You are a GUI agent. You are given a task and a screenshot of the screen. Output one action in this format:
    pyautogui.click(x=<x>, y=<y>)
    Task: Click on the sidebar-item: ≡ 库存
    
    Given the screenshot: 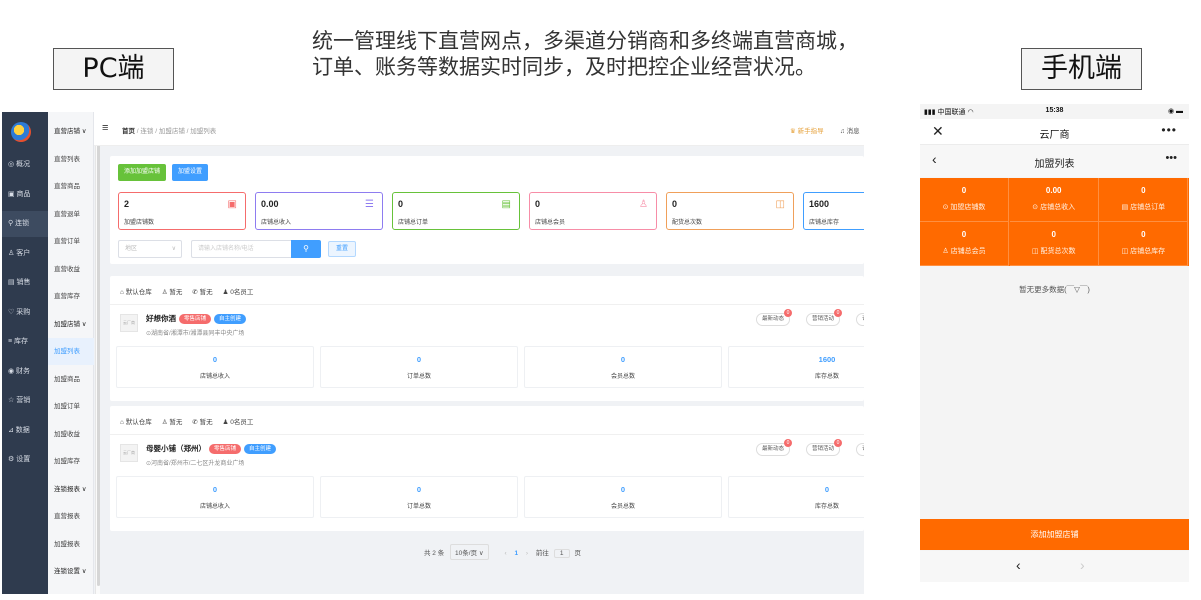 What is the action you would take?
    pyautogui.click(x=25, y=342)
    